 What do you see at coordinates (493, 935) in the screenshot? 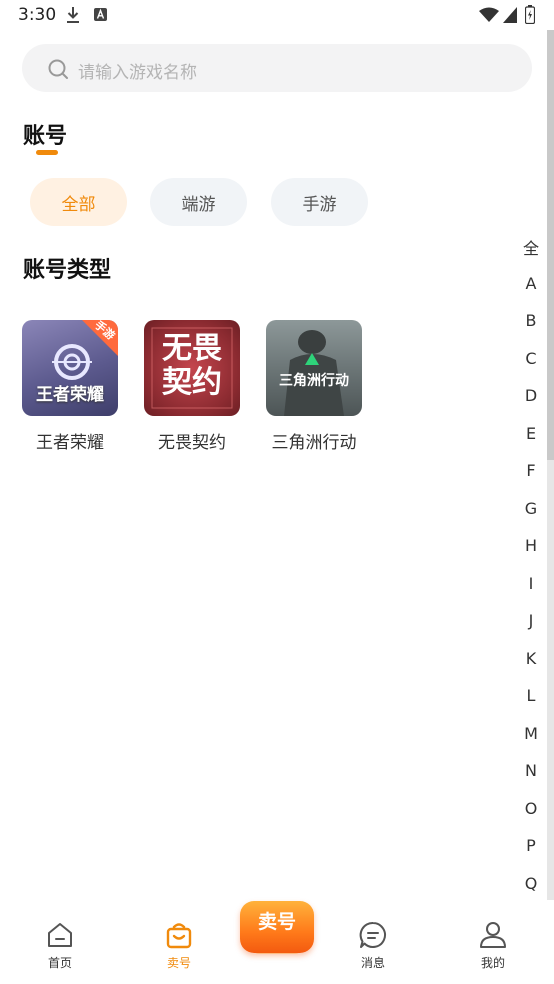
I see `user-icon` at bounding box center [493, 935].